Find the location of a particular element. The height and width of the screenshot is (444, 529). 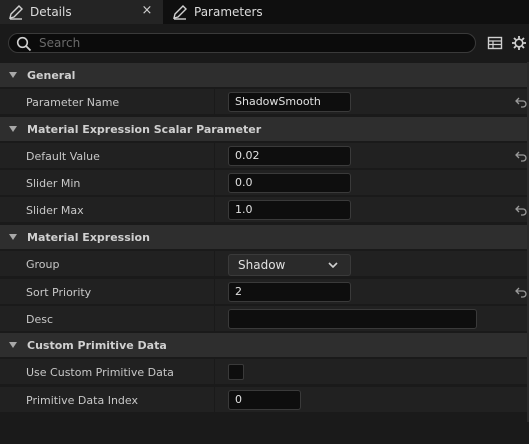

section-general: General is located at coordinates (264, 75).